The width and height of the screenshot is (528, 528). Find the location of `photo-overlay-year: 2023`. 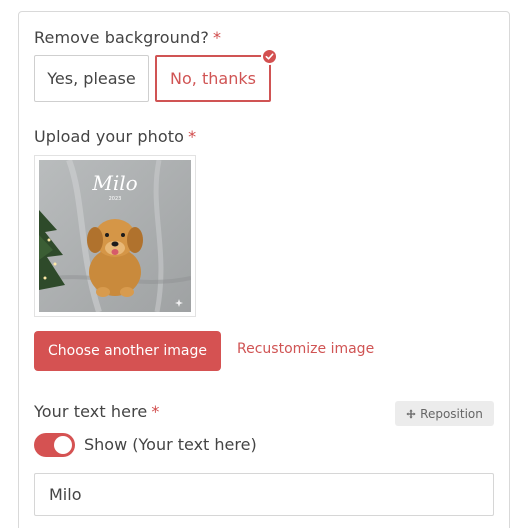

photo-overlay-year: 2023 is located at coordinates (115, 199).